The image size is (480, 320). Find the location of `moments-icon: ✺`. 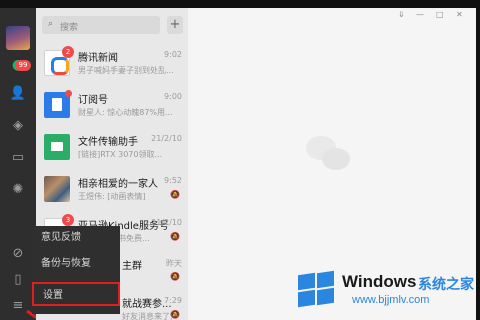

moments-icon: ✺ is located at coordinates (18, 189).